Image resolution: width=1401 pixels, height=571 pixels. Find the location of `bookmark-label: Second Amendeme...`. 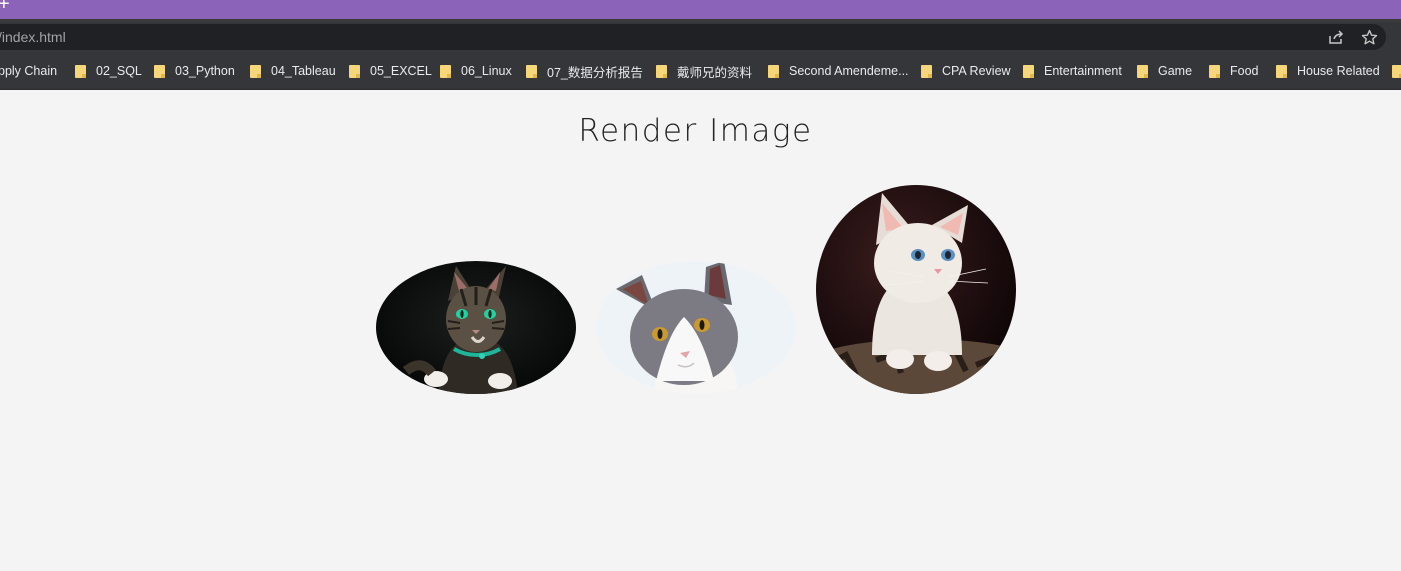

bookmark-label: Second Amendeme... is located at coordinates (849, 71).